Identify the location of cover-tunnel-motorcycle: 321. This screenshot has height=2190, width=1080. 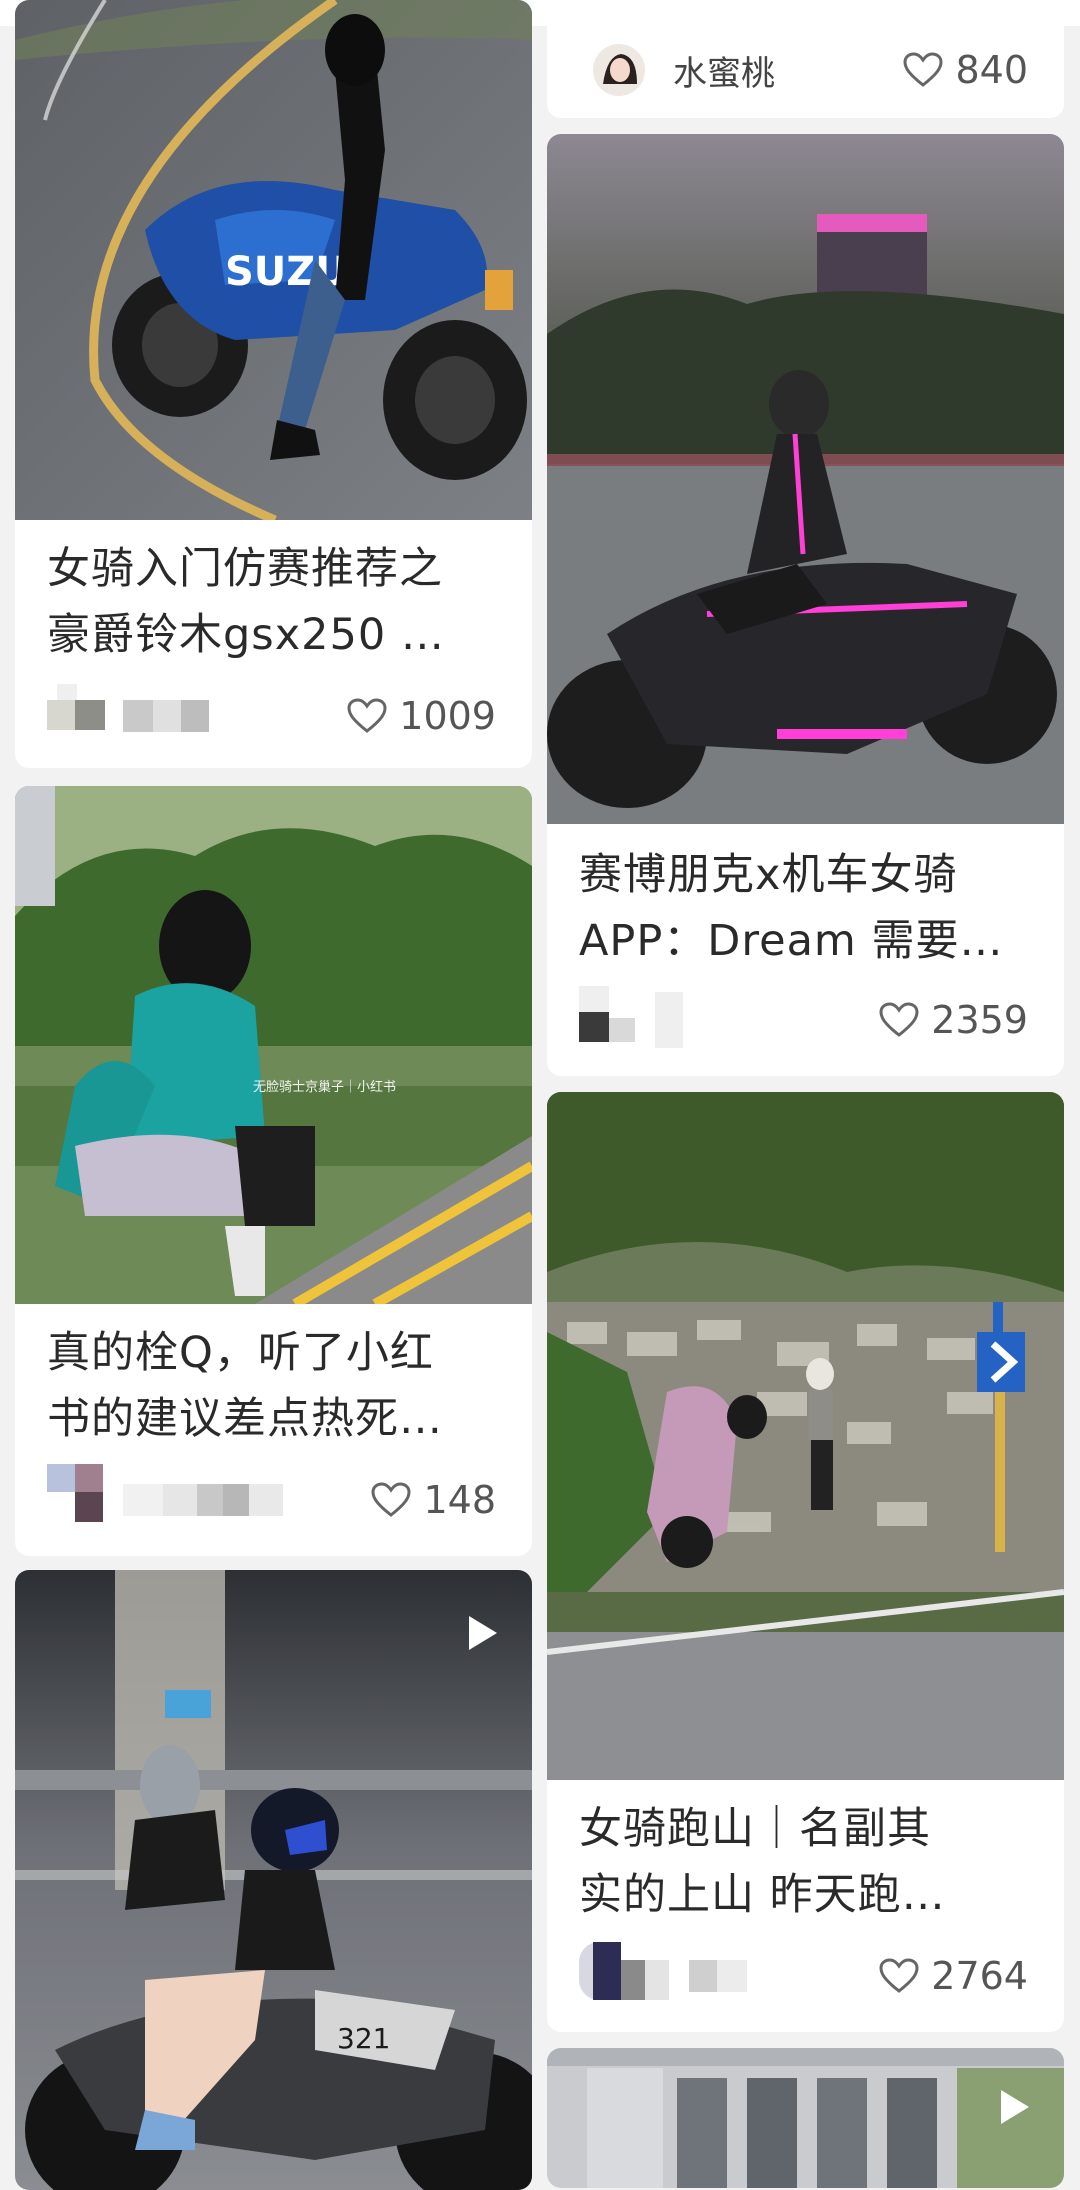
(273, 1880).